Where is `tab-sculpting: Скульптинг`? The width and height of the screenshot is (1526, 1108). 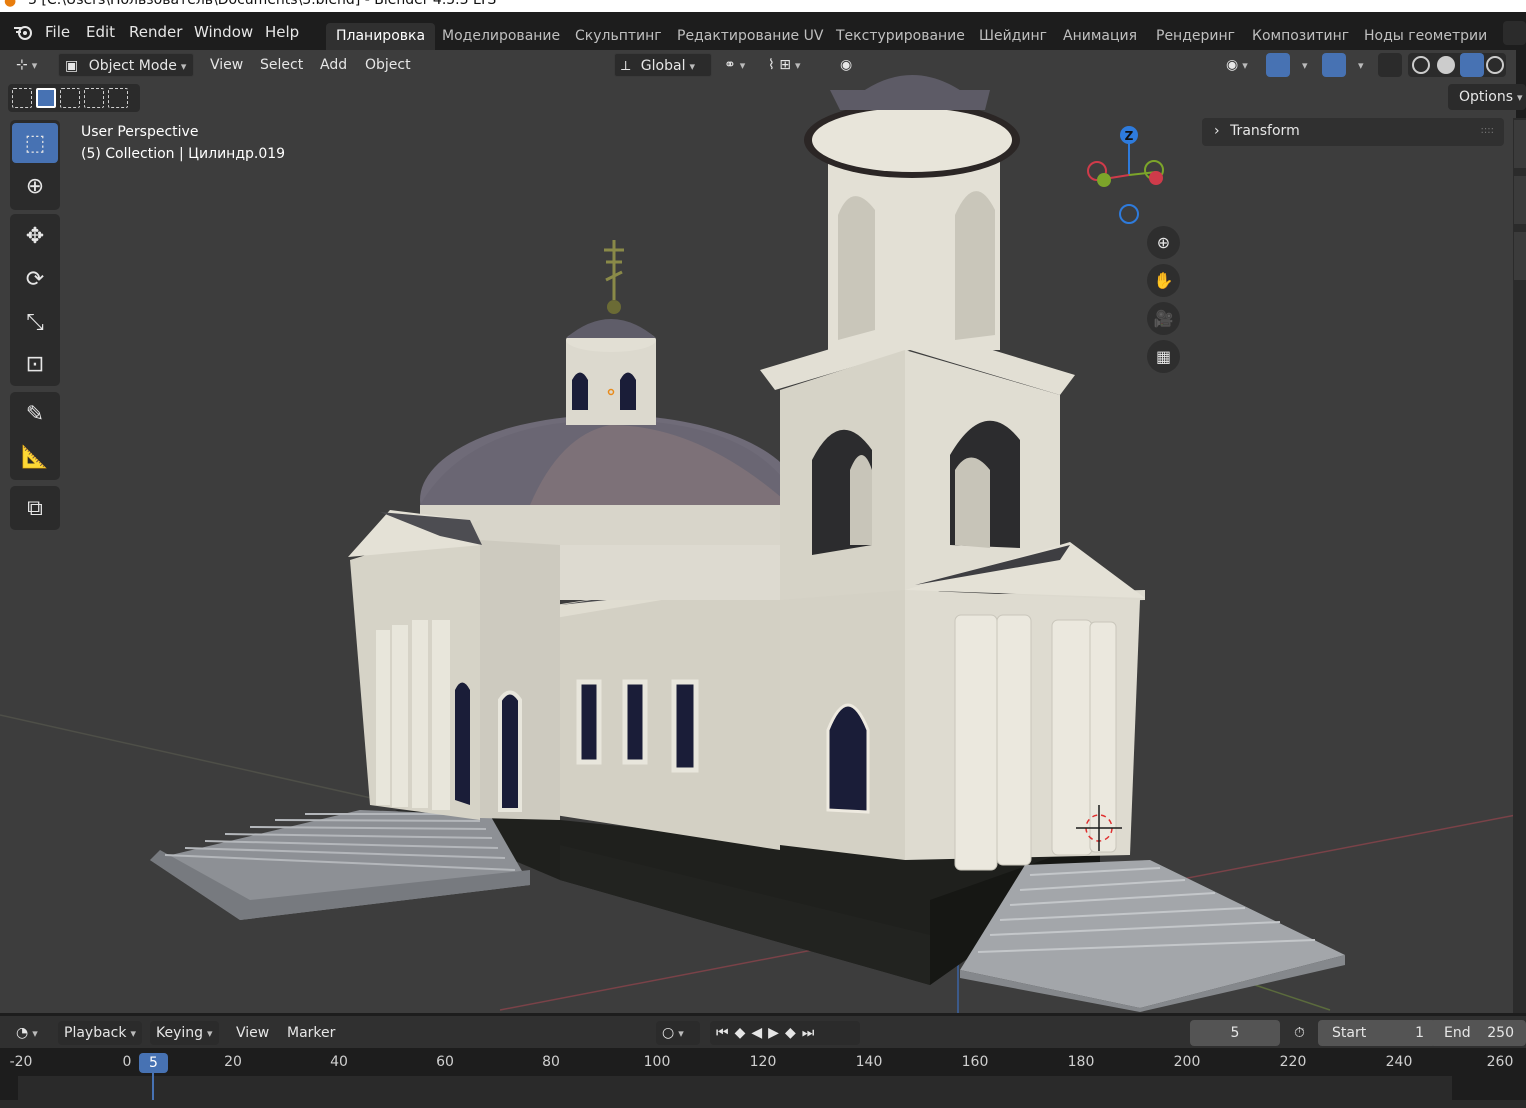
tab-sculpting: Скульптинг is located at coordinates (618, 37).